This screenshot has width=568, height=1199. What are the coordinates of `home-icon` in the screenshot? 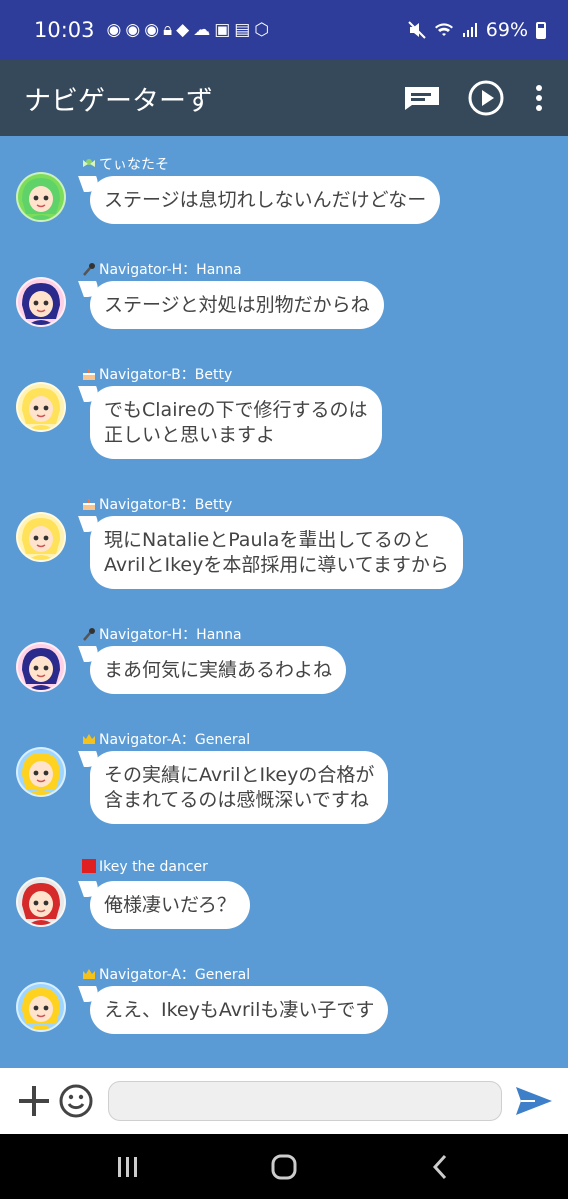 It's located at (284, 1166).